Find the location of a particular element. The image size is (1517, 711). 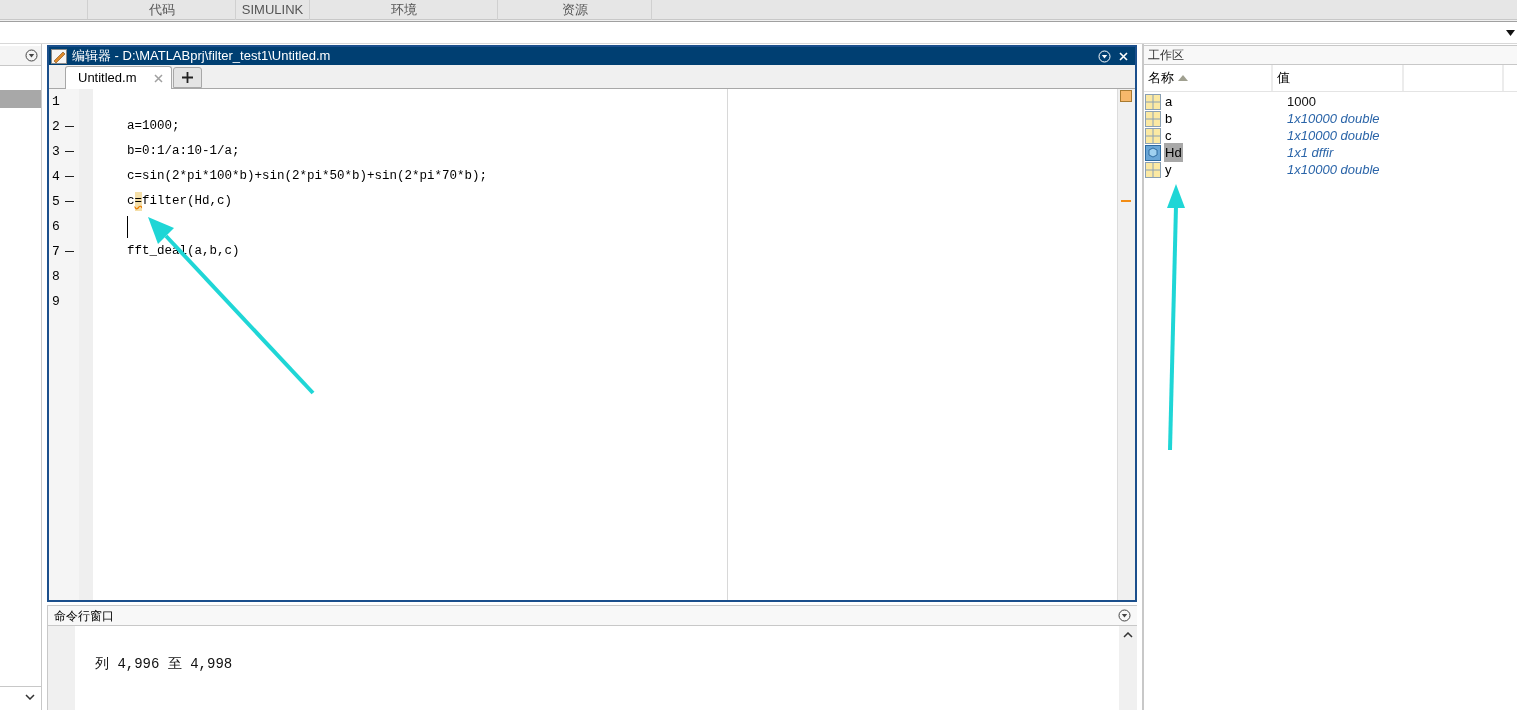

editor-title: 编辑器 - D:\MATLABprj\filter_test1\Untitled.m is located at coordinates (201, 56).